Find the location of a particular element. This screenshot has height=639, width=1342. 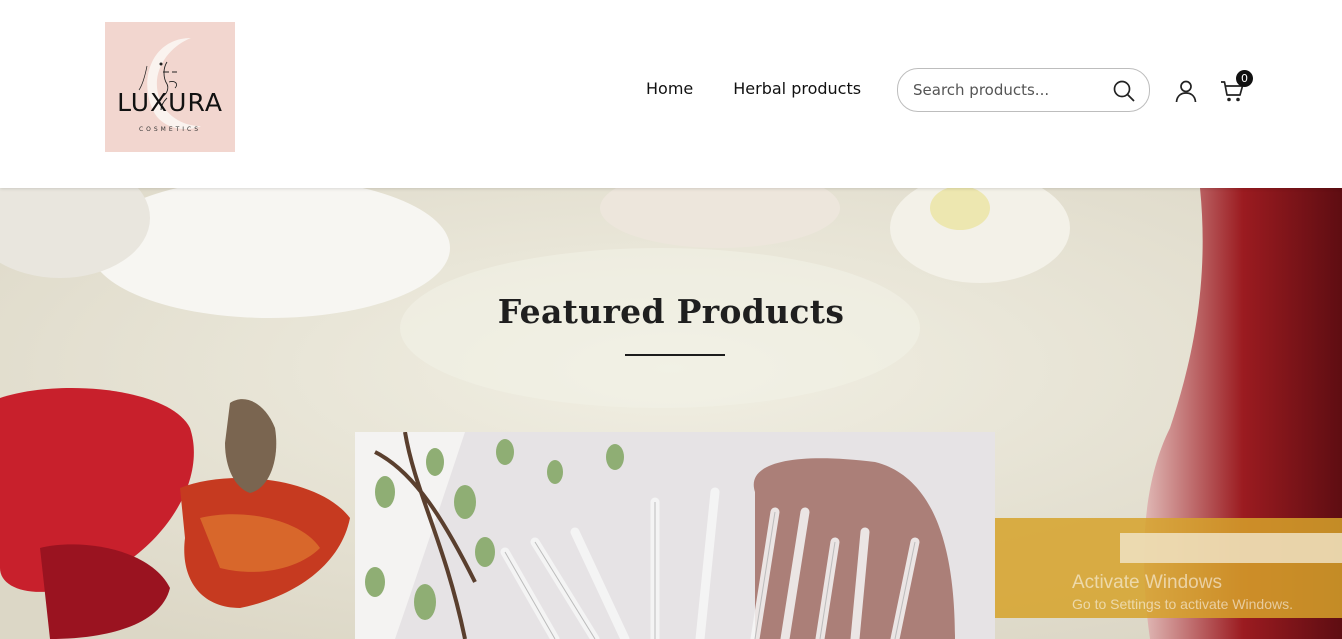

user-icon is located at coordinates (1186, 93).